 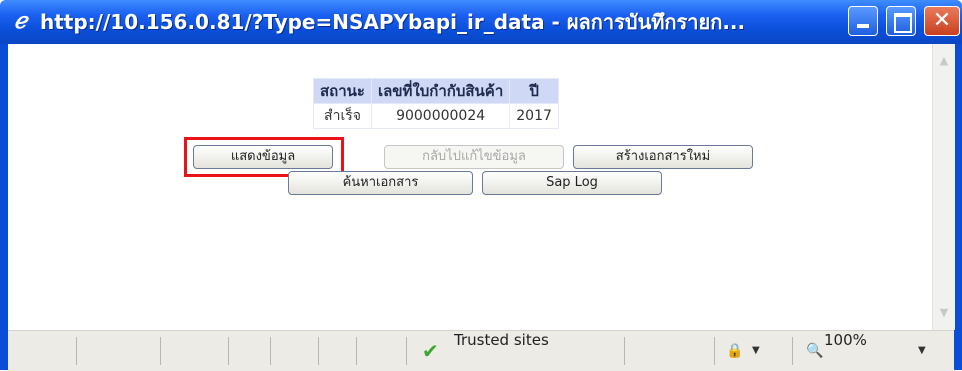 I want to click on zoom-level: 100%, so click(x=845, y=351).